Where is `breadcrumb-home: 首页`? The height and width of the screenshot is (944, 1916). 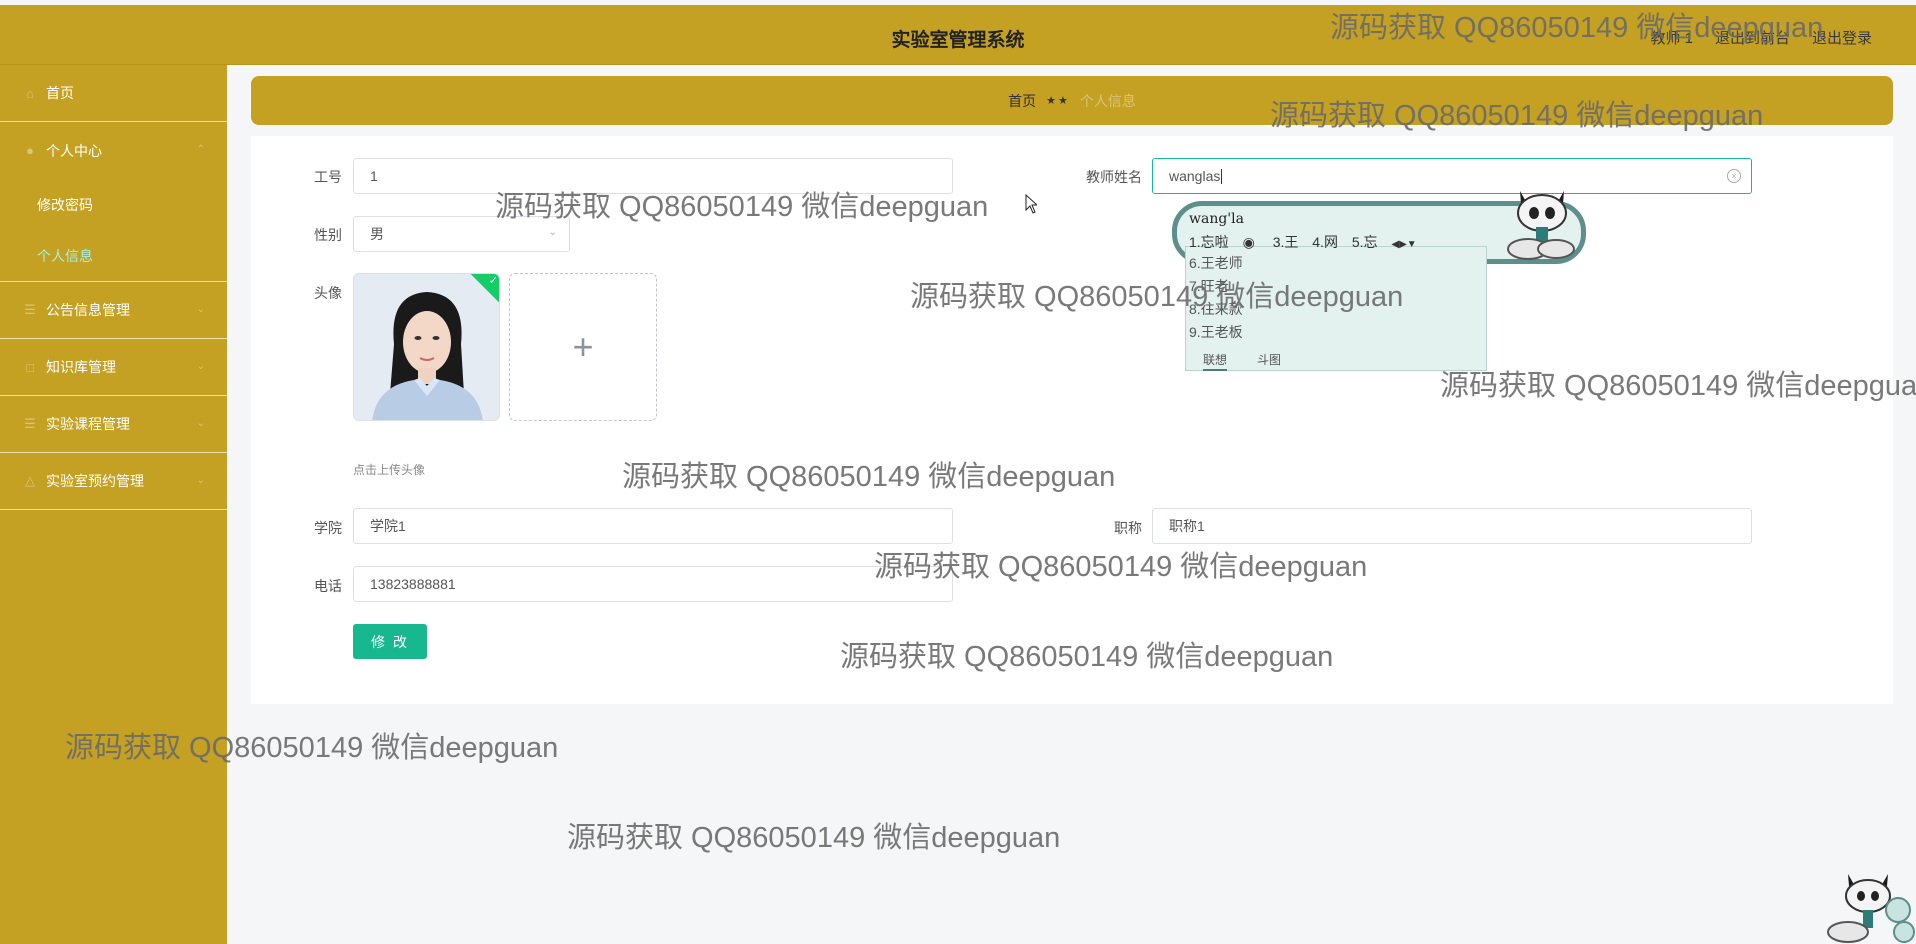 breadcrumb-home: 首页 is located at coordinates (1022, 101).